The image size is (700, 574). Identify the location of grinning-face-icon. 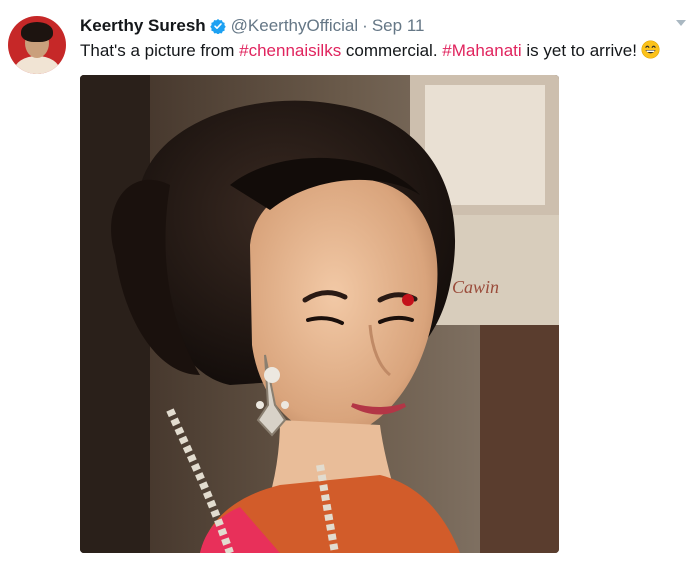
(650, 49).